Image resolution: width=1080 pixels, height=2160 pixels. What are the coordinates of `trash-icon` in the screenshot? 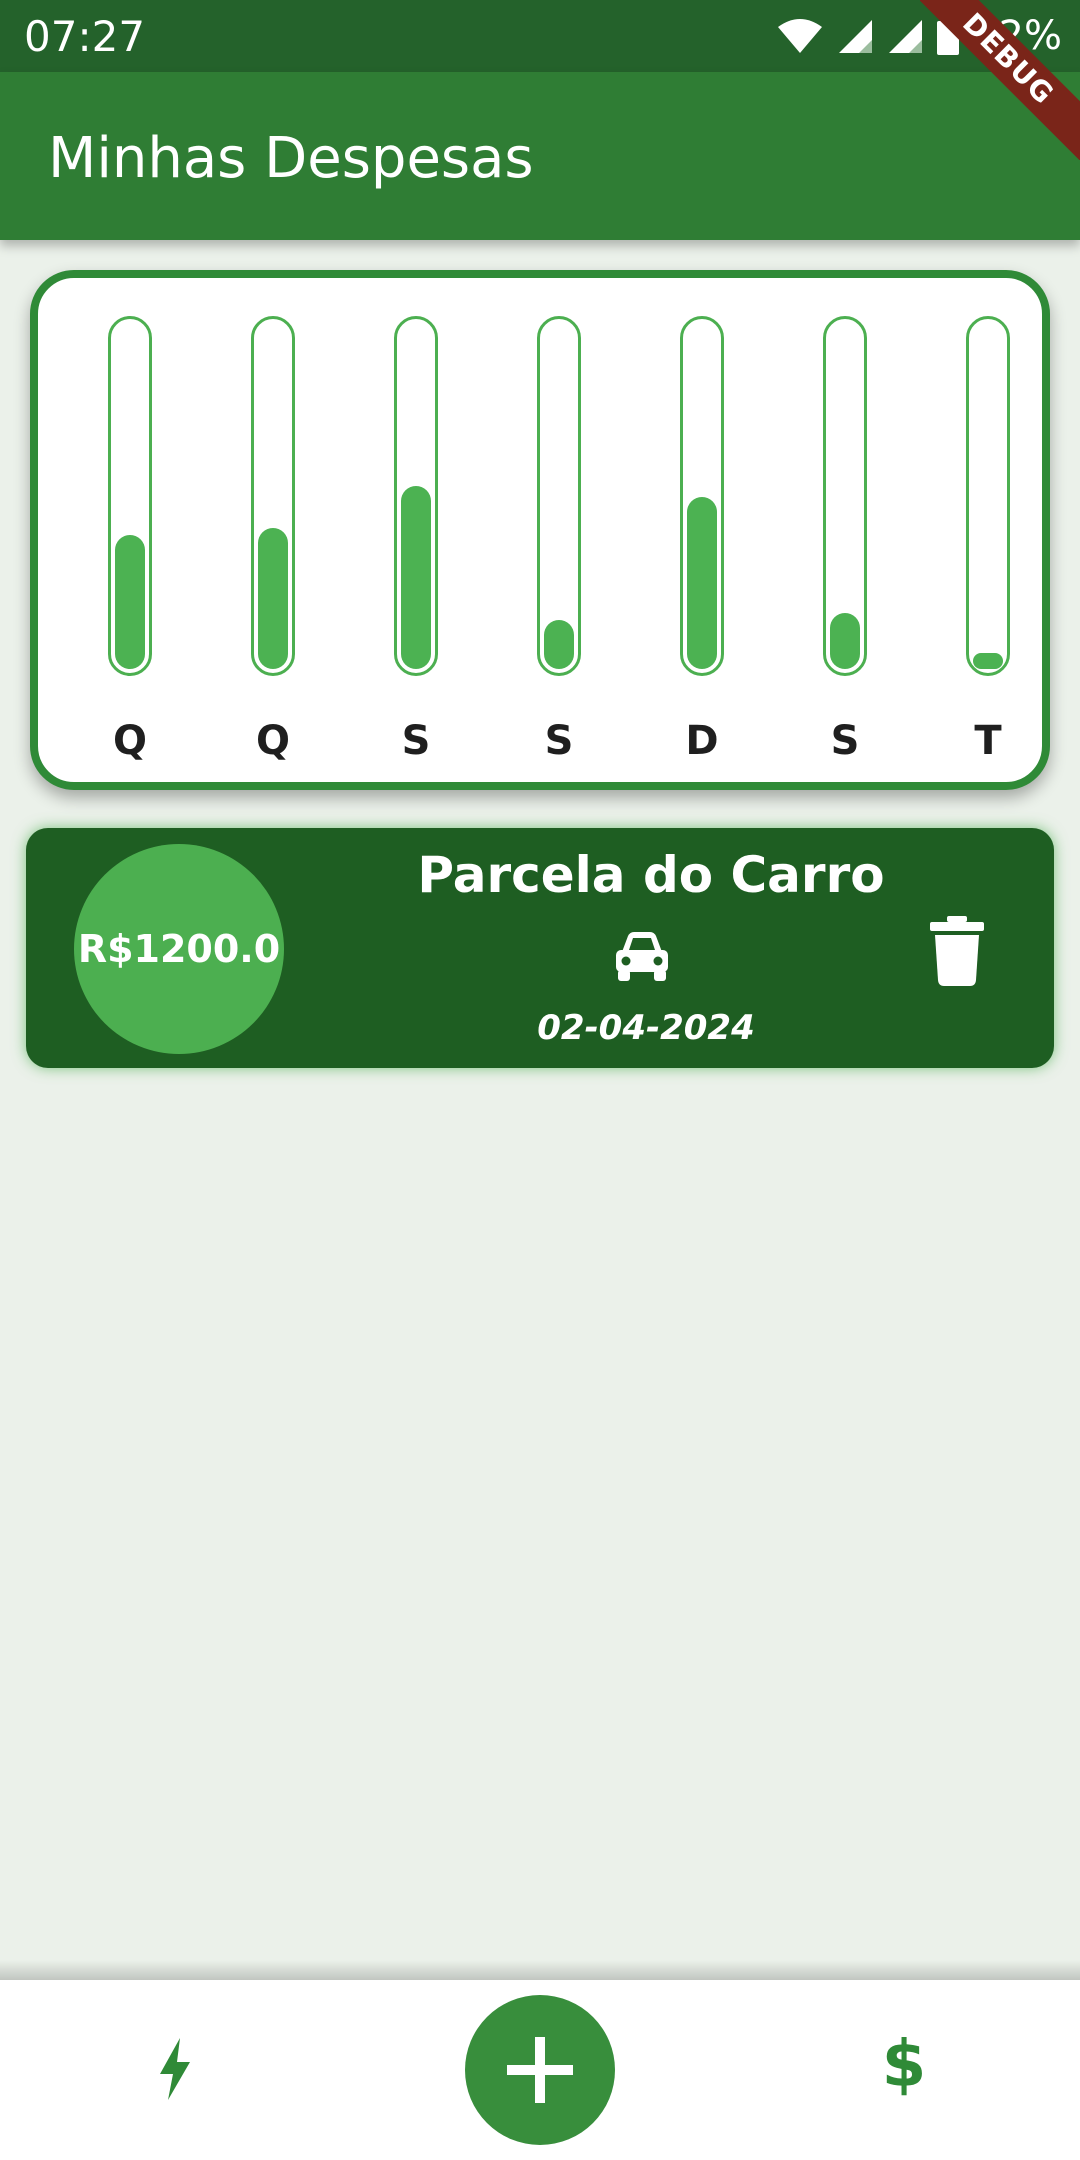 It's located at (957, 951).